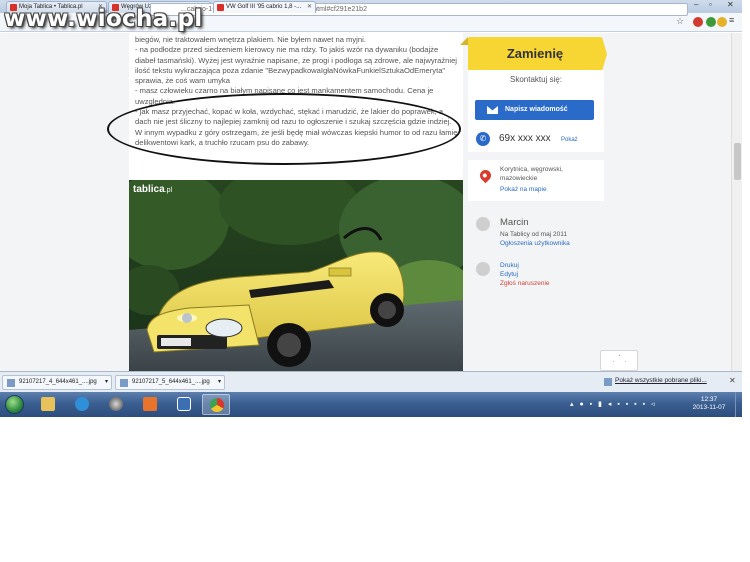  I want to click on exchange-label: Zamienię, so click(535, 53).